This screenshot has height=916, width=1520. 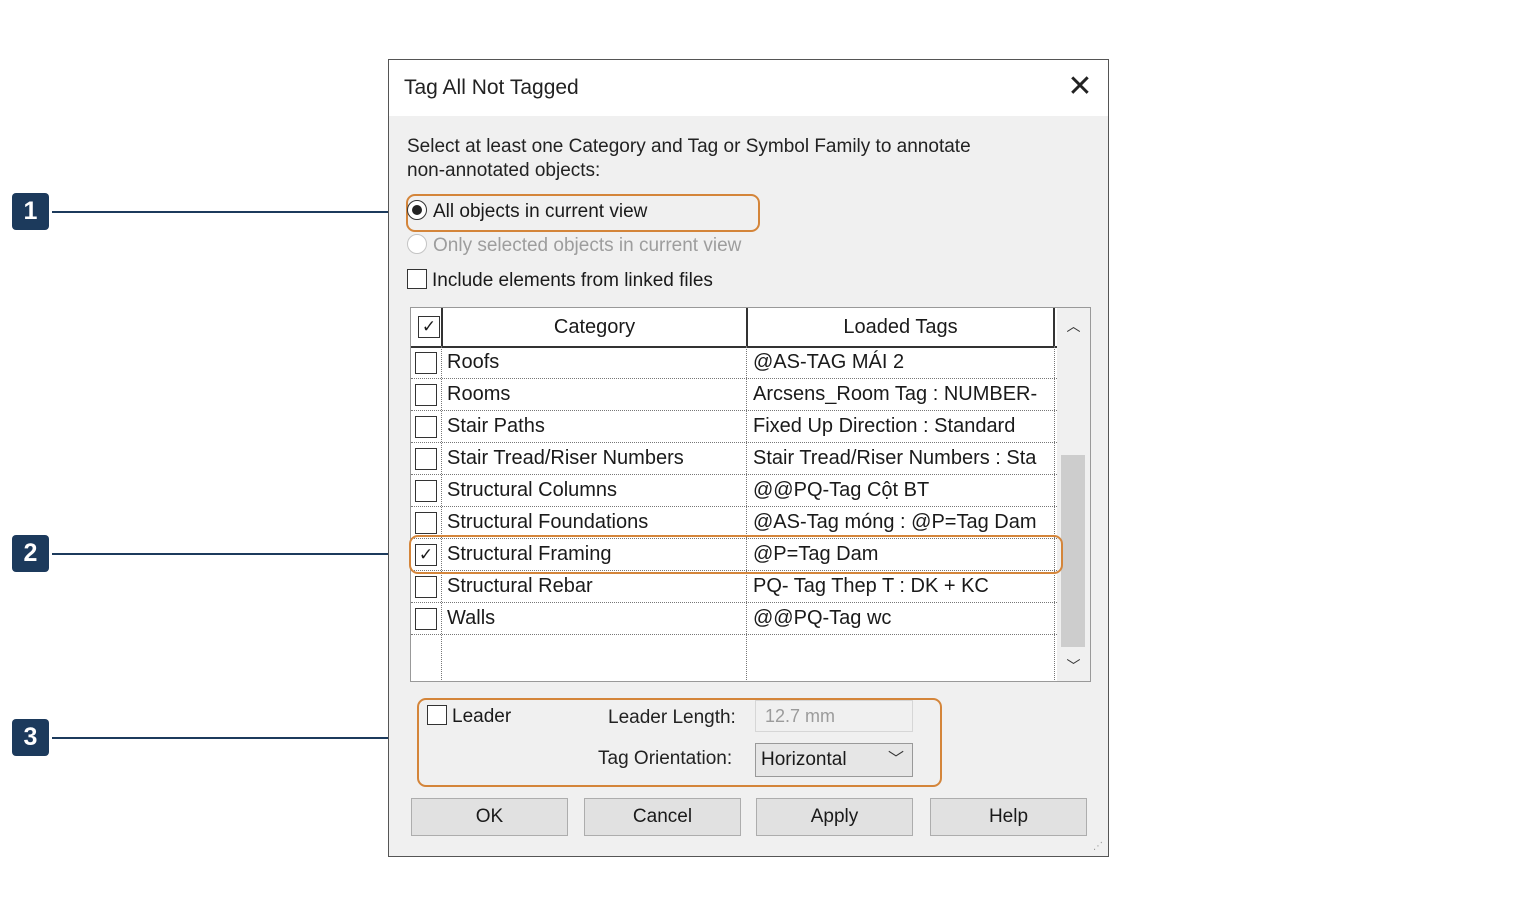 What do you see at coordinates (734, 491) in the screenshot?
I see `table-row: Structural Columns @@PQ-Tag Cột BT` at bounding box center [734, 491].